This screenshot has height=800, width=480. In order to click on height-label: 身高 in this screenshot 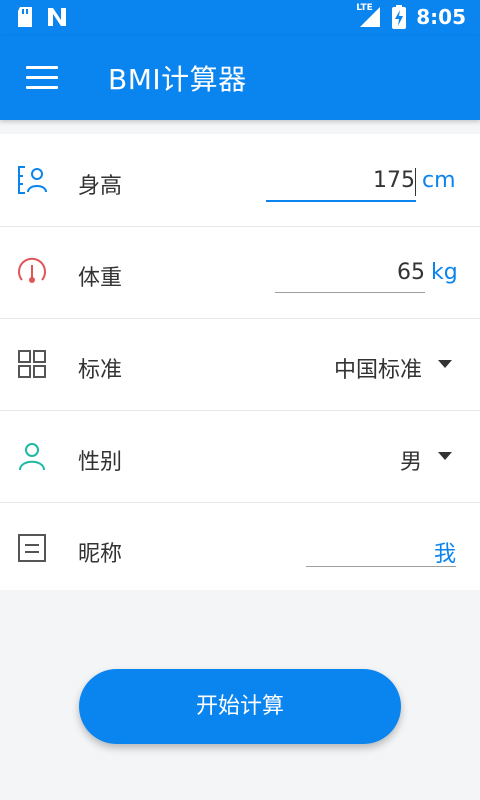, I will do `click(100, 186)`.